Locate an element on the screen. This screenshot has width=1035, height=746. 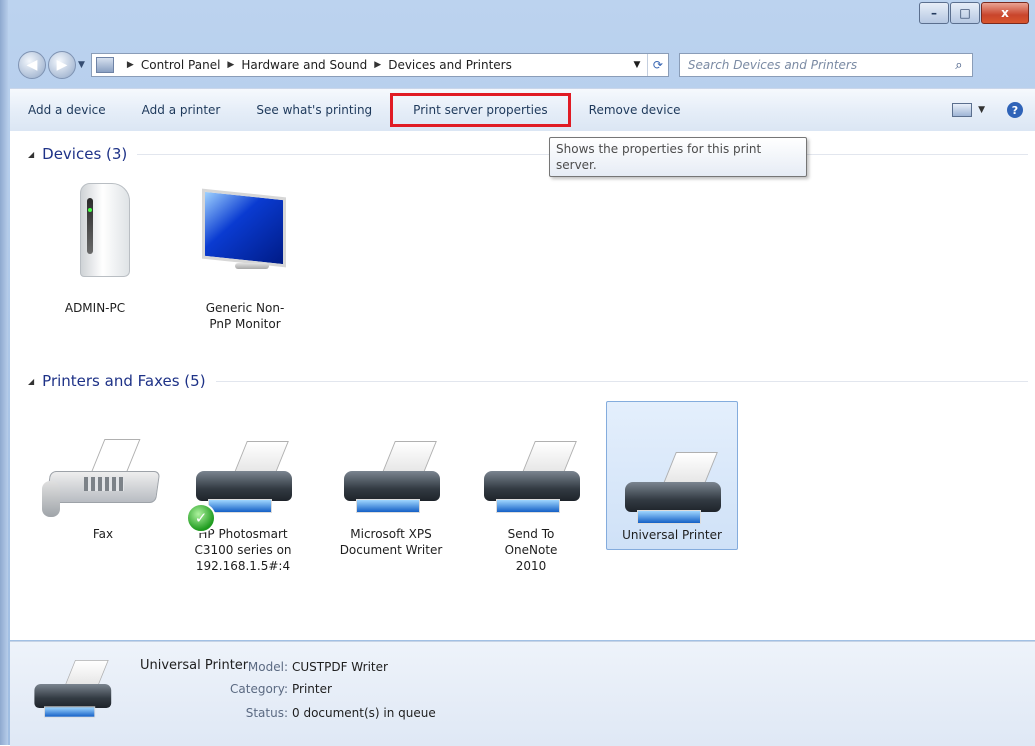
computer-icon is located at coordinates (95, 226).